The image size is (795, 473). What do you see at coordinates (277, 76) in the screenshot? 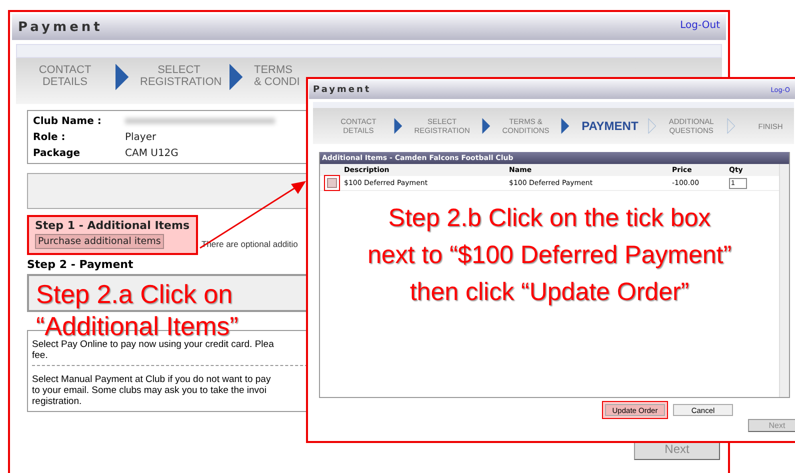
I see `step-label: TERMS & CONDI` at bounding box center [277, 76].